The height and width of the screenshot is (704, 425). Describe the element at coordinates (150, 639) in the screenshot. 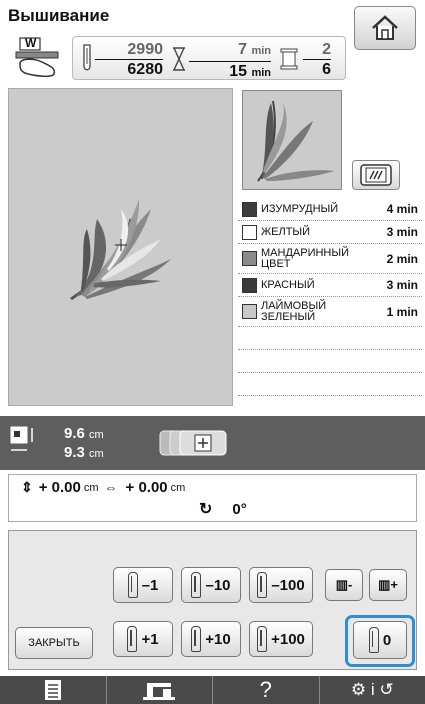

I see `button-label: +1` at that location.